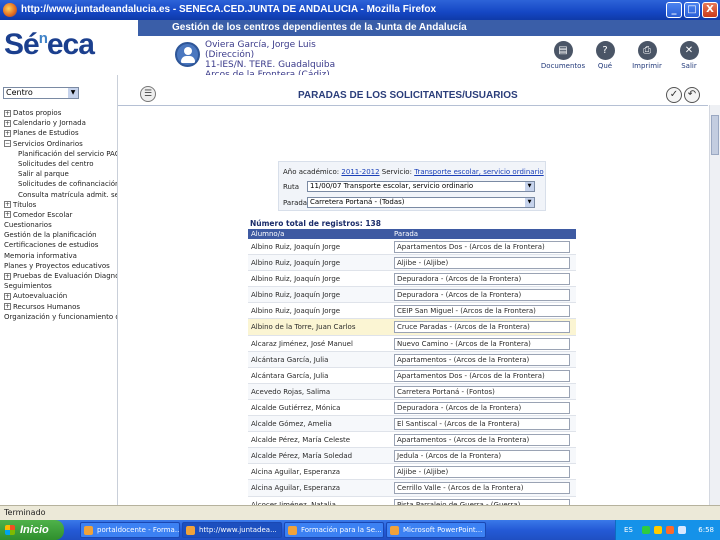 The height and width of the screenshot is (540, 720). Describe the element at coordinates (32, 530) in the screenshot. I see `start-button: Inicio` at that location.